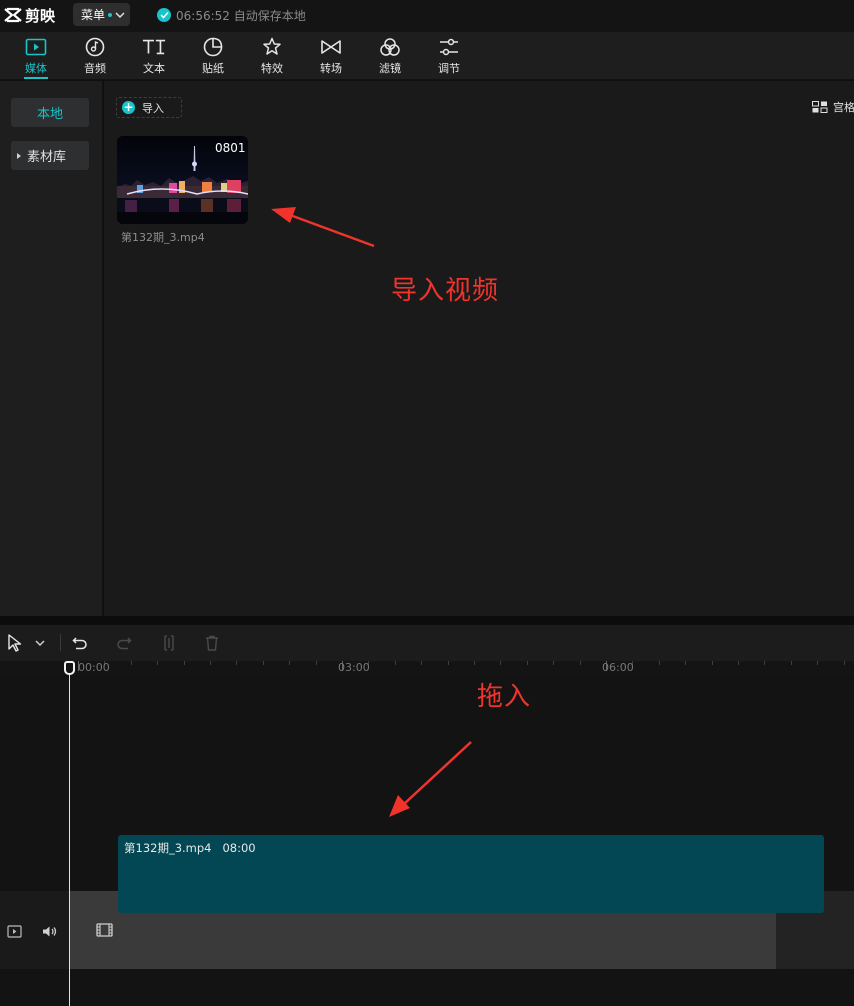 This screenshot has width=854, height=1006. I want to click on plus-icon: +, so click(128, 107).